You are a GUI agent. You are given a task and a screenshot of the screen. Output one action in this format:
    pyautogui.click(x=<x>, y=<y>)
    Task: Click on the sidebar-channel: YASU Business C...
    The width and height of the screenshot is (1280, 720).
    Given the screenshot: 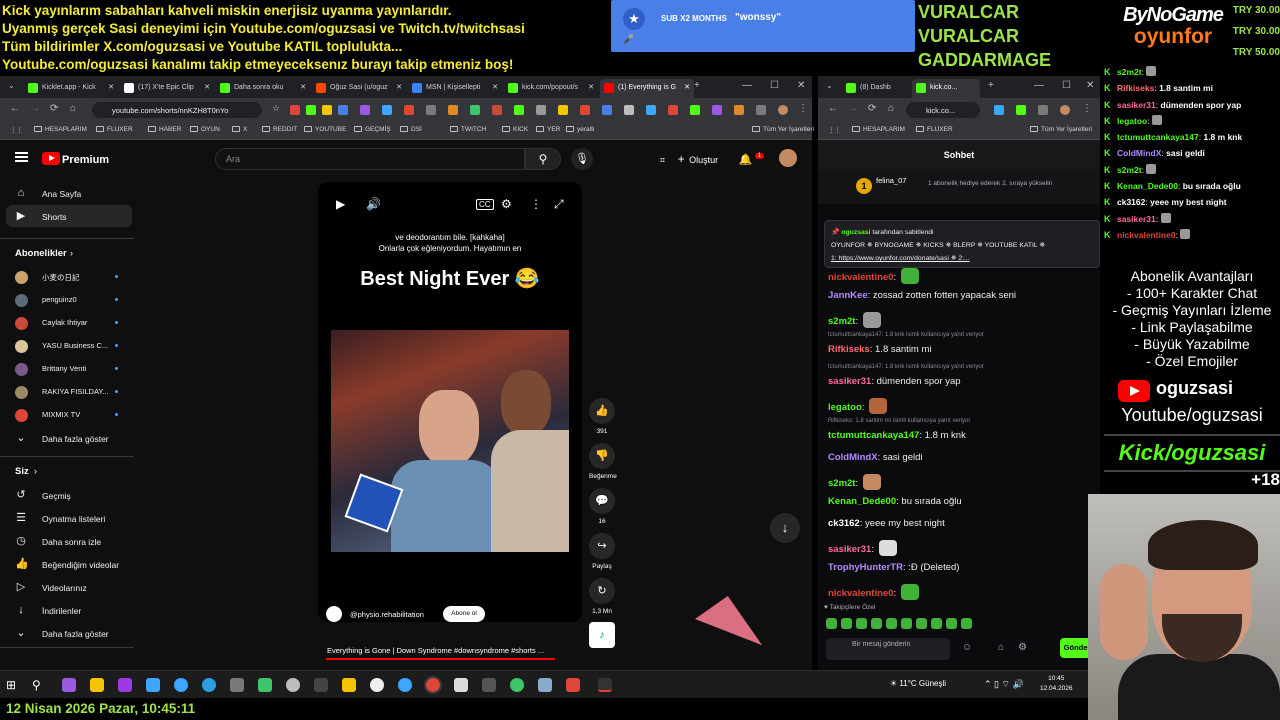 What is the action you would take?
    pyautogui.click(x=63, y=346)
    